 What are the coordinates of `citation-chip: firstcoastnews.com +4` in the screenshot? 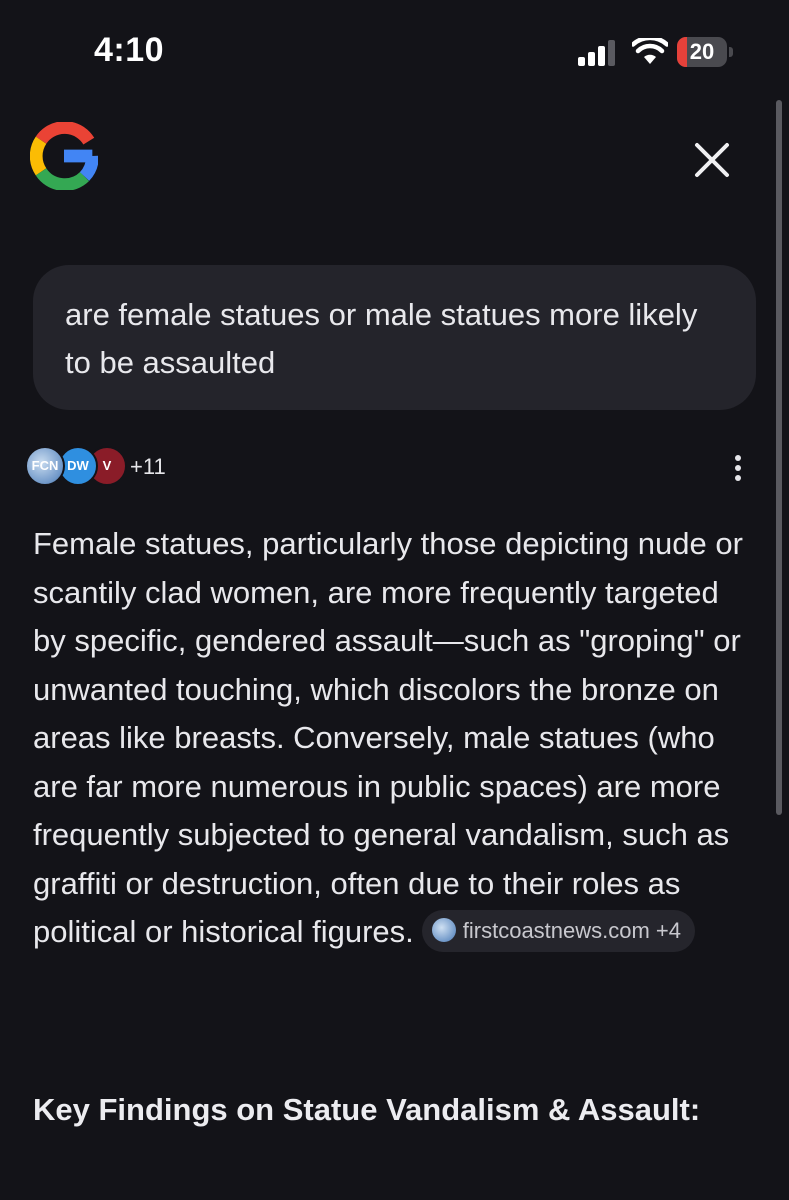 It's located at (558, 930).